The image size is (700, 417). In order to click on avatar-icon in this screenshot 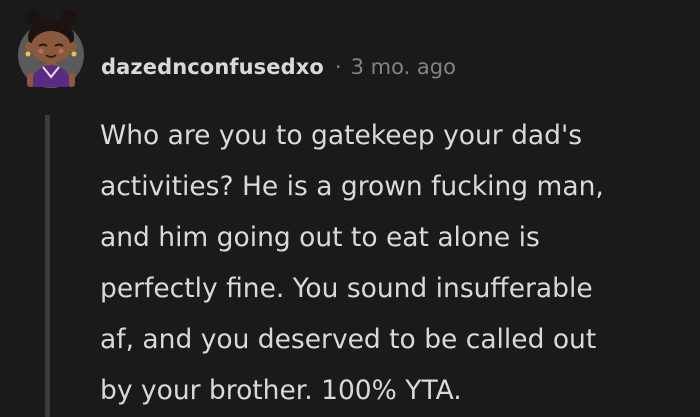, I will do `click(51, 50)`.